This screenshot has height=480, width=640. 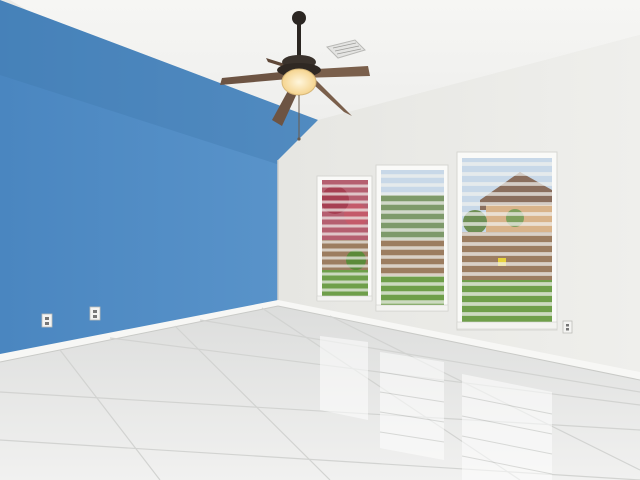 What do you see at coordinates (344, 238) in the screenshot?
I see `window-left` at bounding box center [344, 238].